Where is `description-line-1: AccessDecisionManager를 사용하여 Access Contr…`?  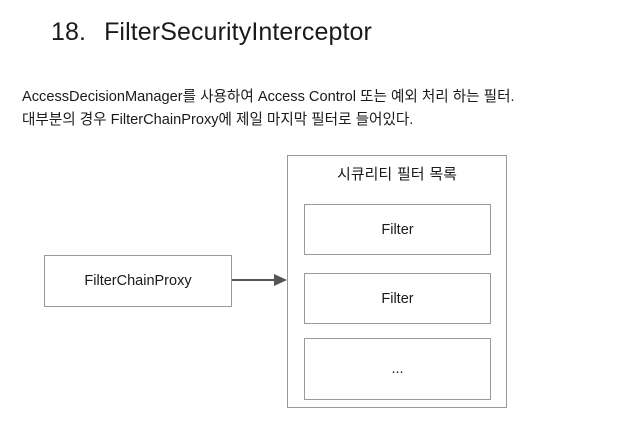 description-line-1: AccessDecisionManager를 사용하여 Access Contr… is located at coordinates (268, 97).